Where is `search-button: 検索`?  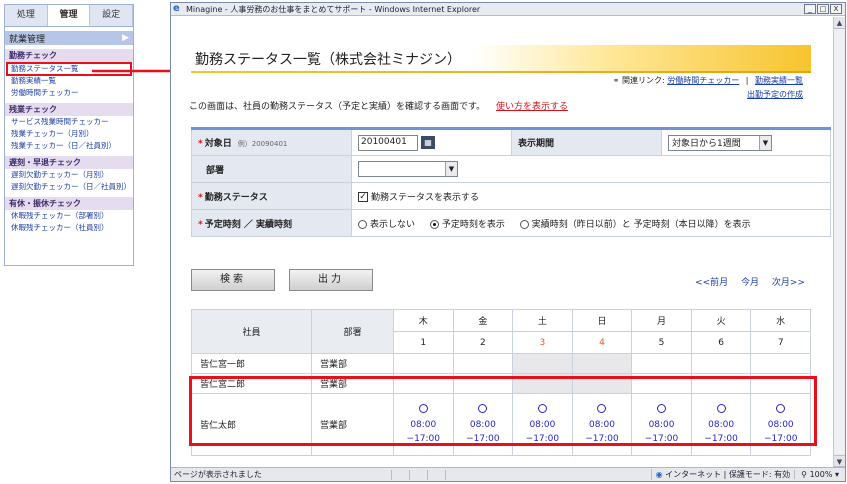
search-button: 検索 is located at coordinates (233, 280).